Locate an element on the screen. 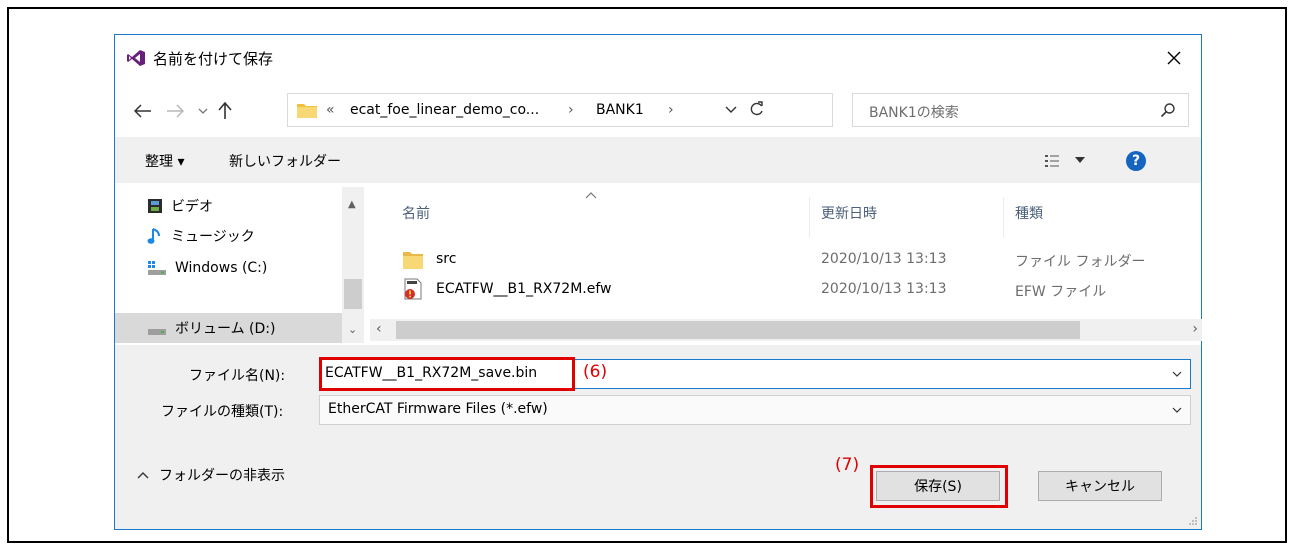 The image size is (1296, 544). arrow-left-icon is located at coordinates (142, 111).